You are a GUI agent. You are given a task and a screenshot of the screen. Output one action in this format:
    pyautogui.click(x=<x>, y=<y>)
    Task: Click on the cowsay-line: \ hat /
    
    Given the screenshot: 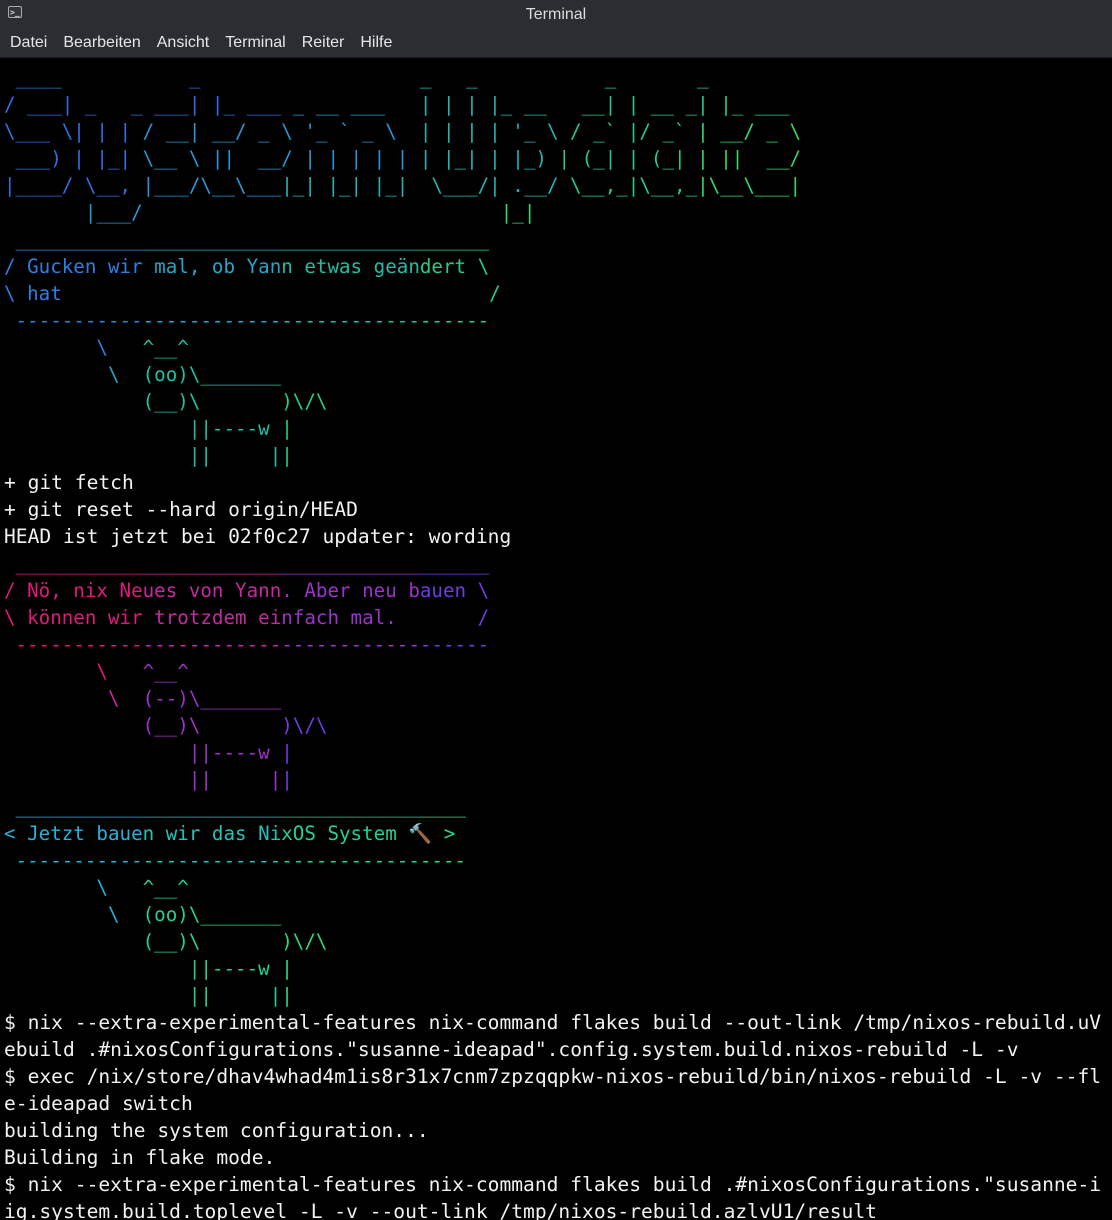 What is the action you would take?
    pyautogui.click(x=552, y=293)
    